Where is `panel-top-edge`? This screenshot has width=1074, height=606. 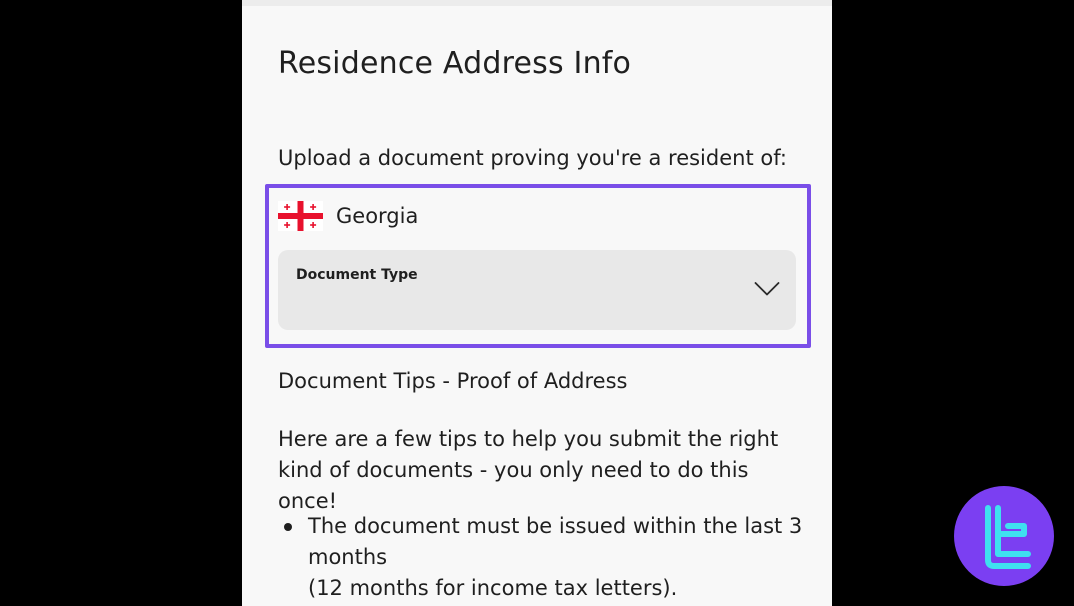 panel-top-edge is located at coordinates (537, 3).